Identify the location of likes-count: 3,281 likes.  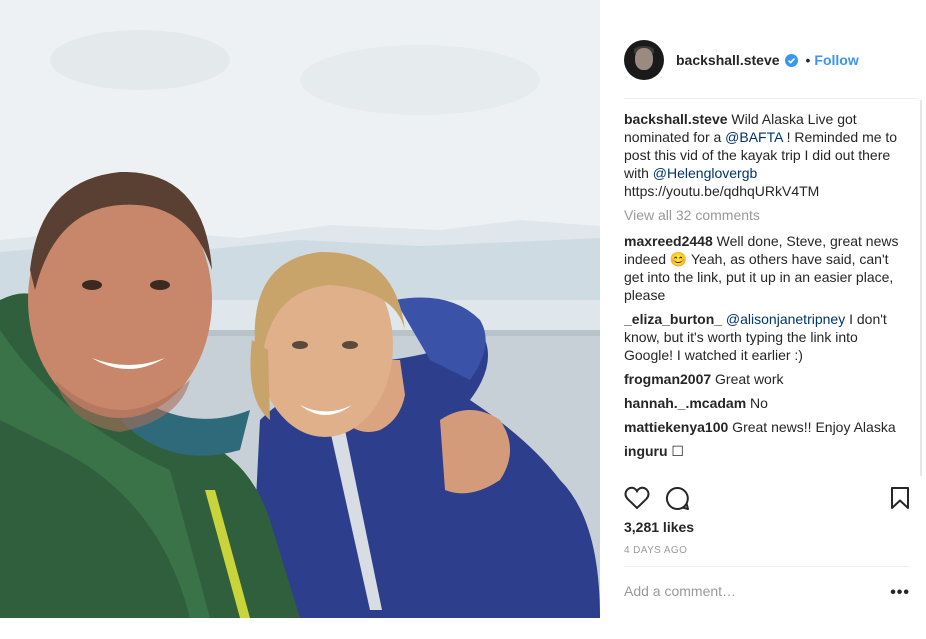
(659, 527).